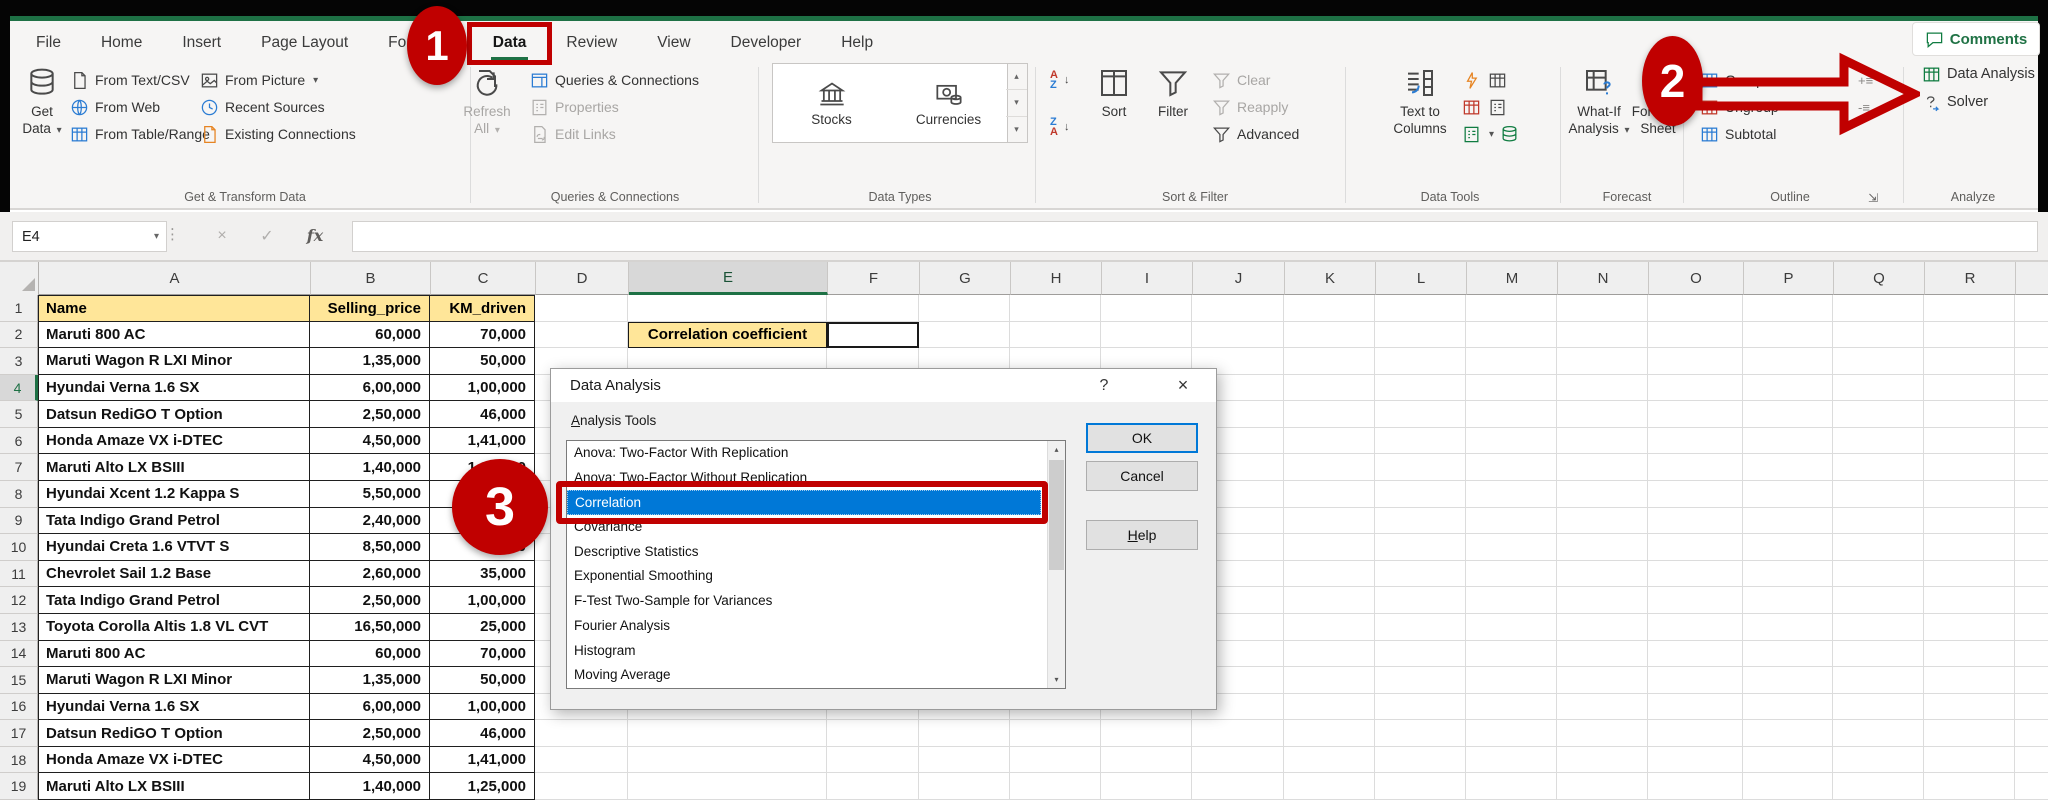 The image size is (2048, 800). I want to click on table-cell: 1,41,000, so click(482, 441).